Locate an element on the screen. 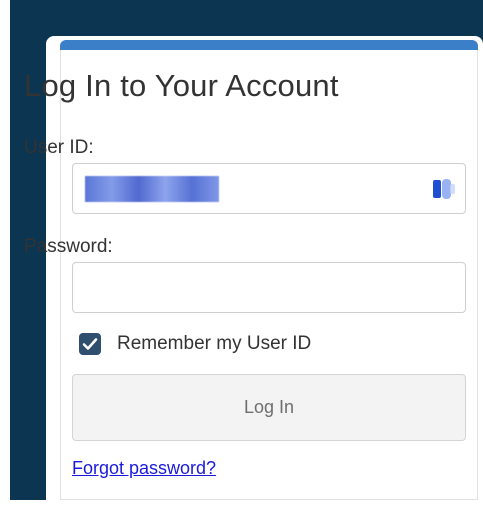  forgot-password-link: Forgot password? is located at coordinates (144, 468).